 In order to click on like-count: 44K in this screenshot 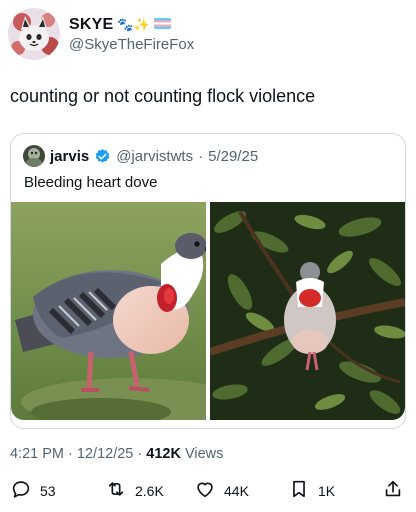, I will do `click(236, 490)`.